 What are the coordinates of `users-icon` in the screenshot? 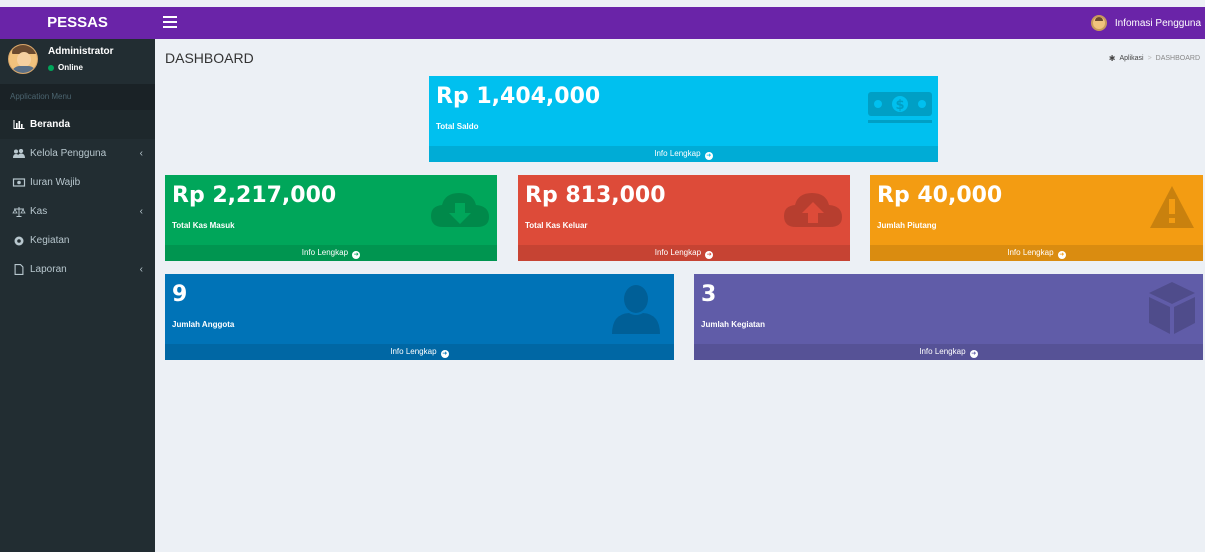 It's located at (19, 153).